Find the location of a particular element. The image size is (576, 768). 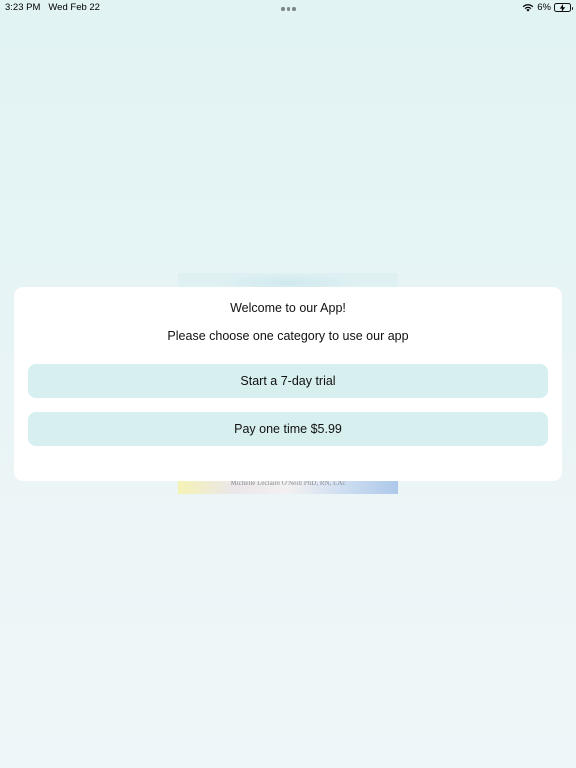

wifi-icon is located at coordinates (528, 8).